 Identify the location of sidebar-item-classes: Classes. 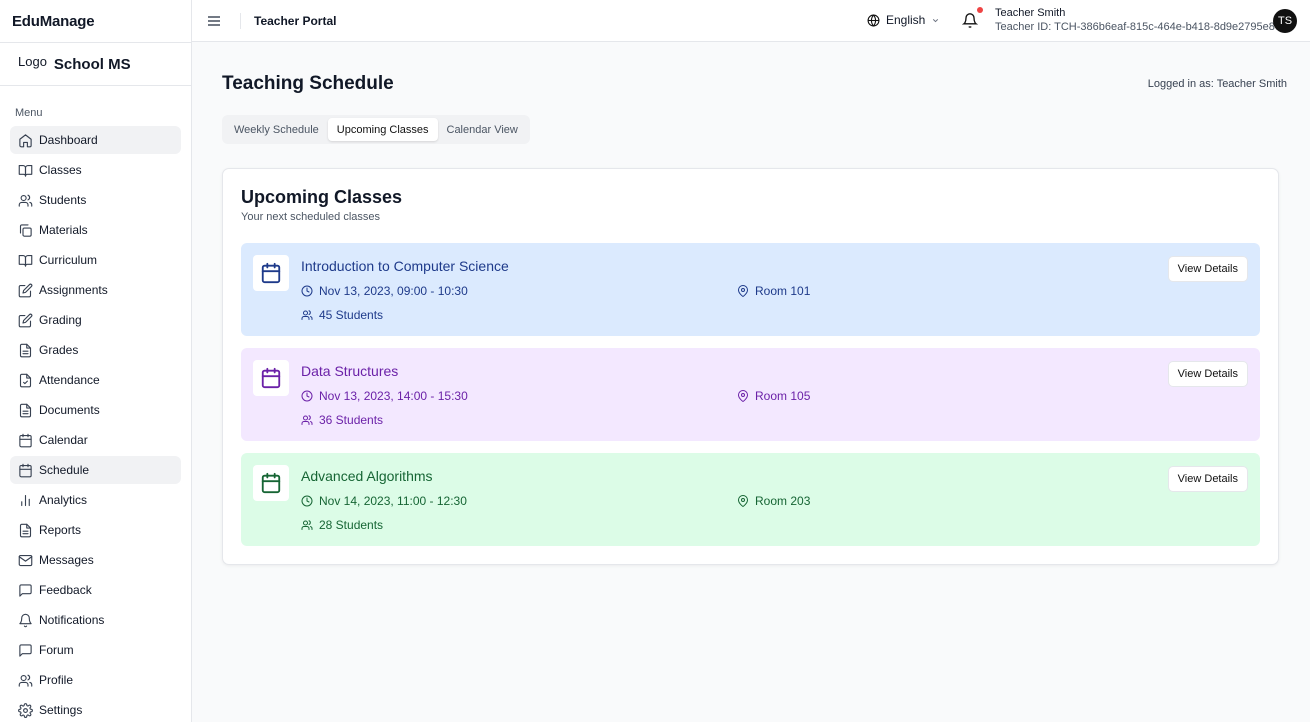
(95, 170).